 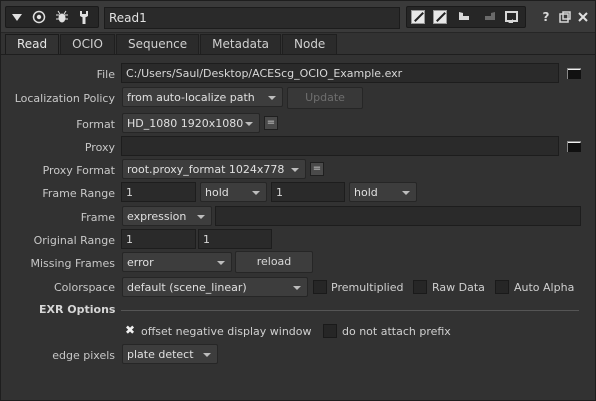 I want to click on original-range-label: Original Range, so click(x=74, y=240).